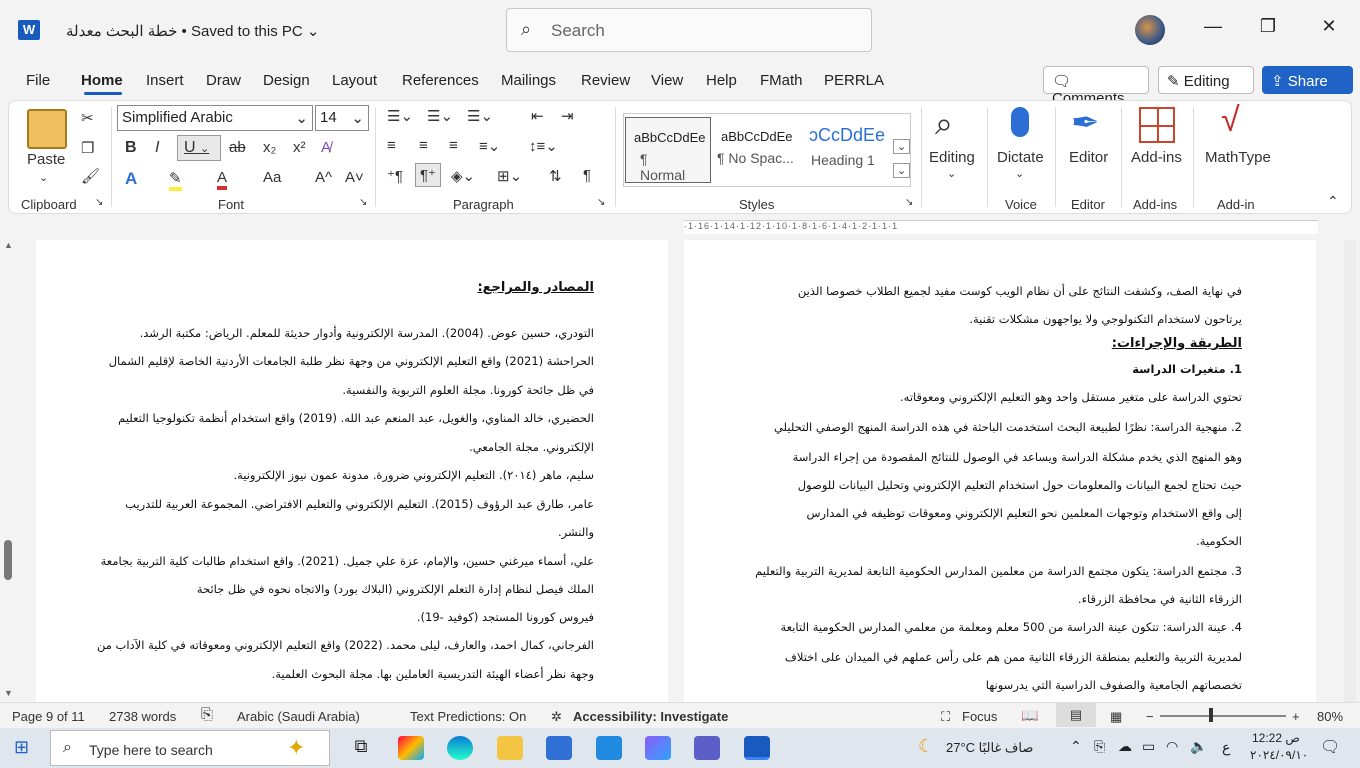 This screenshot has width=1360, height=768. Describe the element at coordinates (1268, 26) in the screenshot. I see `restore-button: ❐` at that location.